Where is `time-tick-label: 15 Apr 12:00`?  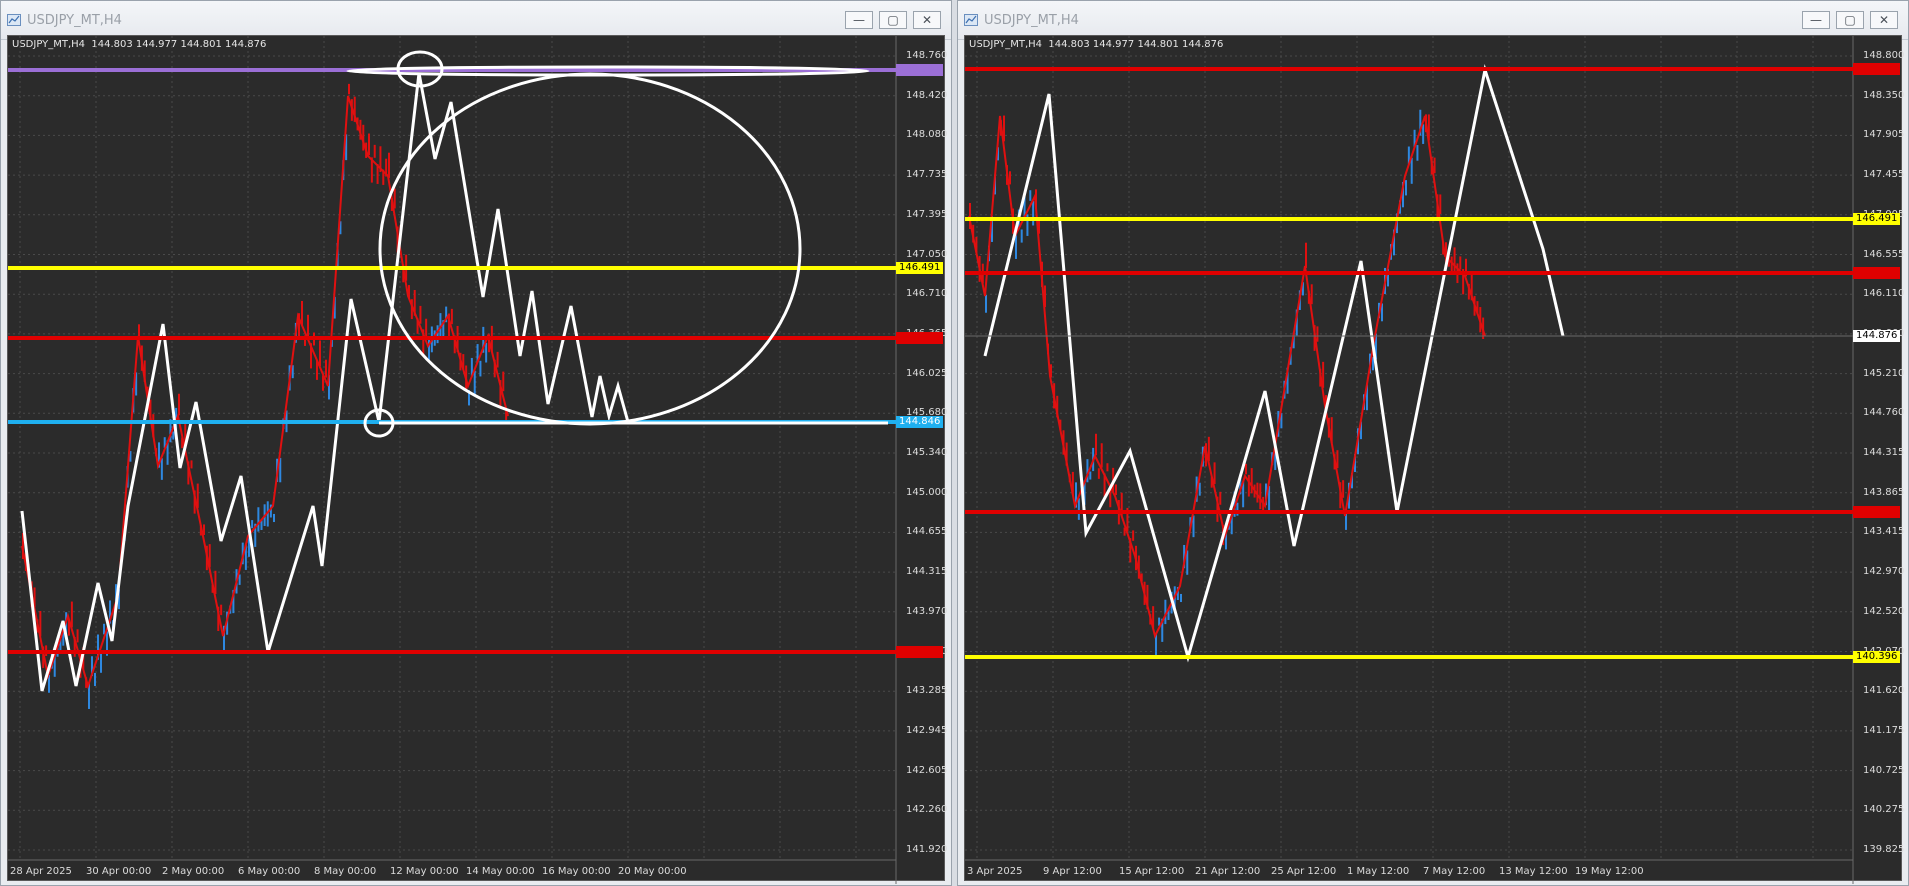
time-tick-label: 15 Apr 12:00 is located at coordinates (1152, 871).